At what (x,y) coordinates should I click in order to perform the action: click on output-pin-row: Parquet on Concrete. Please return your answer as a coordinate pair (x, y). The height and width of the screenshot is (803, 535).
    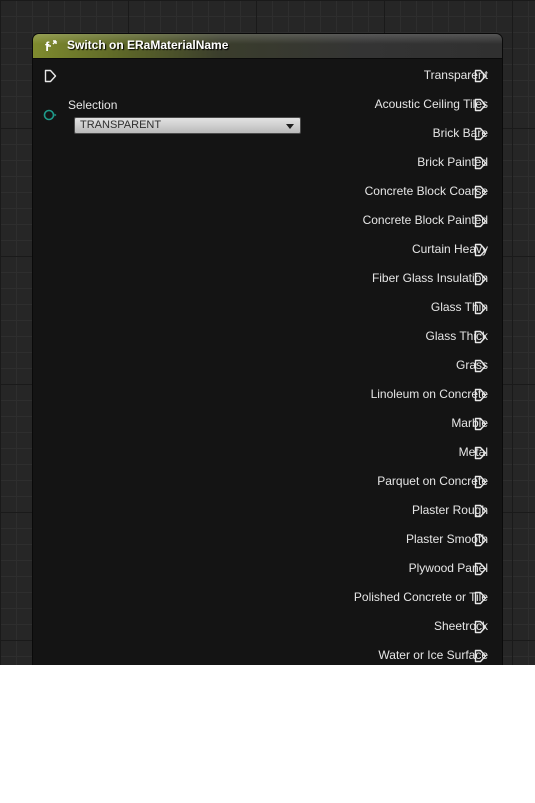
    Looking at the image, I should click on (432, 481).